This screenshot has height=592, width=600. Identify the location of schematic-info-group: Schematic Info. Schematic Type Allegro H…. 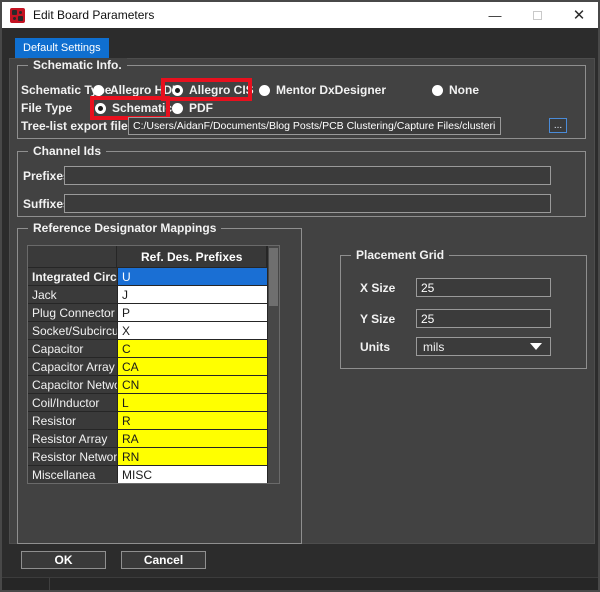
(301, 98).